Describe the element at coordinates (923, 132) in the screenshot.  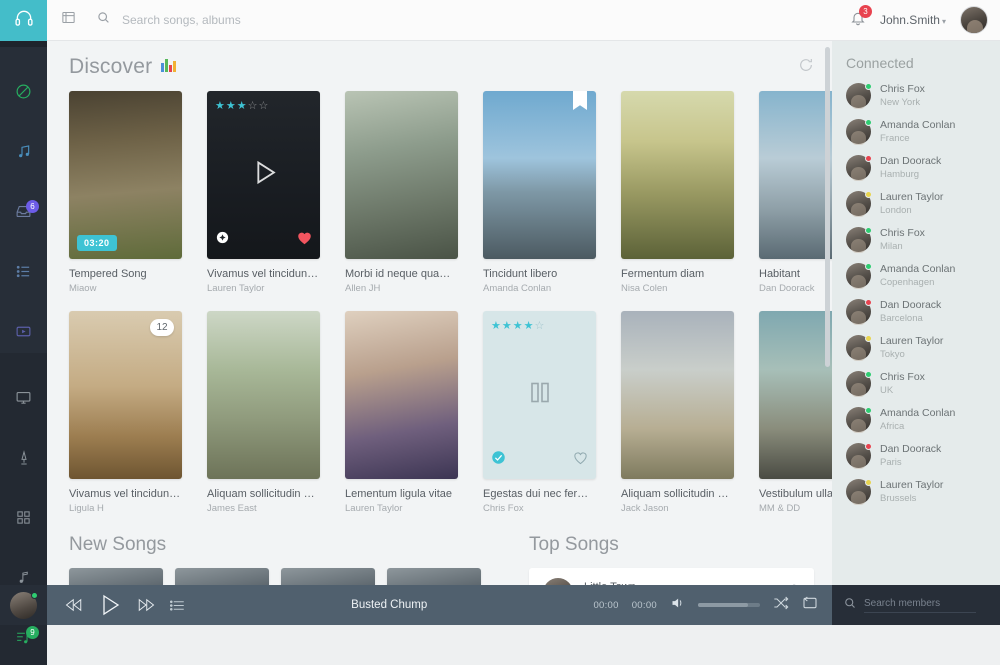
I see `connected-member: Amanda Conlan France` at that location.